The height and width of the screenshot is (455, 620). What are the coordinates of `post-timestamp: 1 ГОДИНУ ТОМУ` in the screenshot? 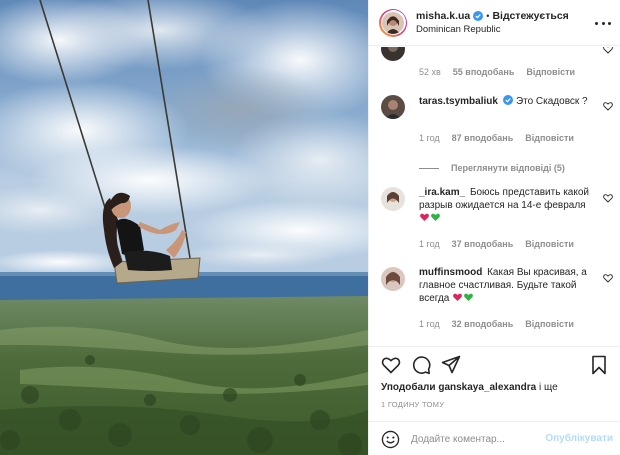 It's located at (412, 404).